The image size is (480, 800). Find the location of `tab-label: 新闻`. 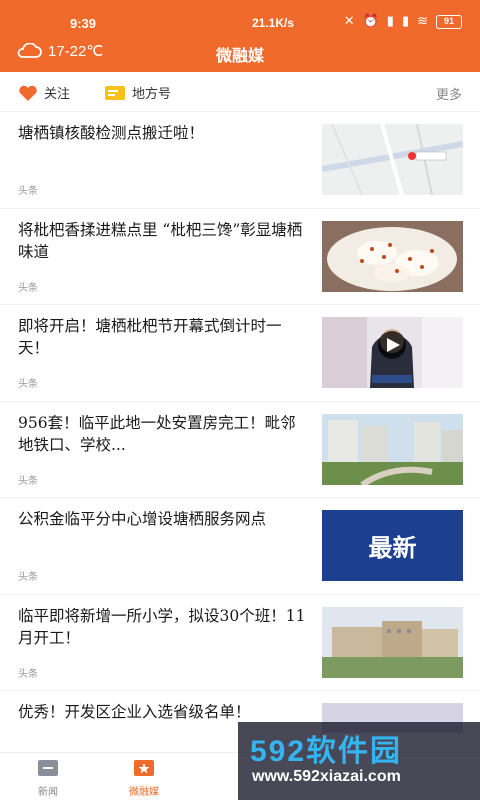

tab-label: 新闻 is located at coordinates (48, 792).